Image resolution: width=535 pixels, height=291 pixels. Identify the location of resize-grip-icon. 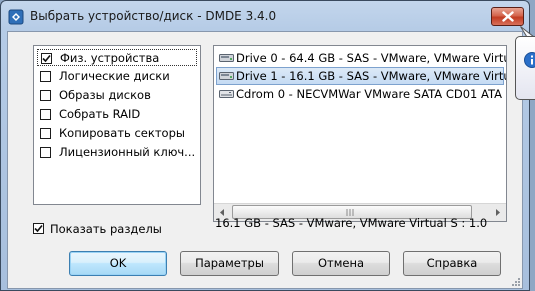
(515, 281).